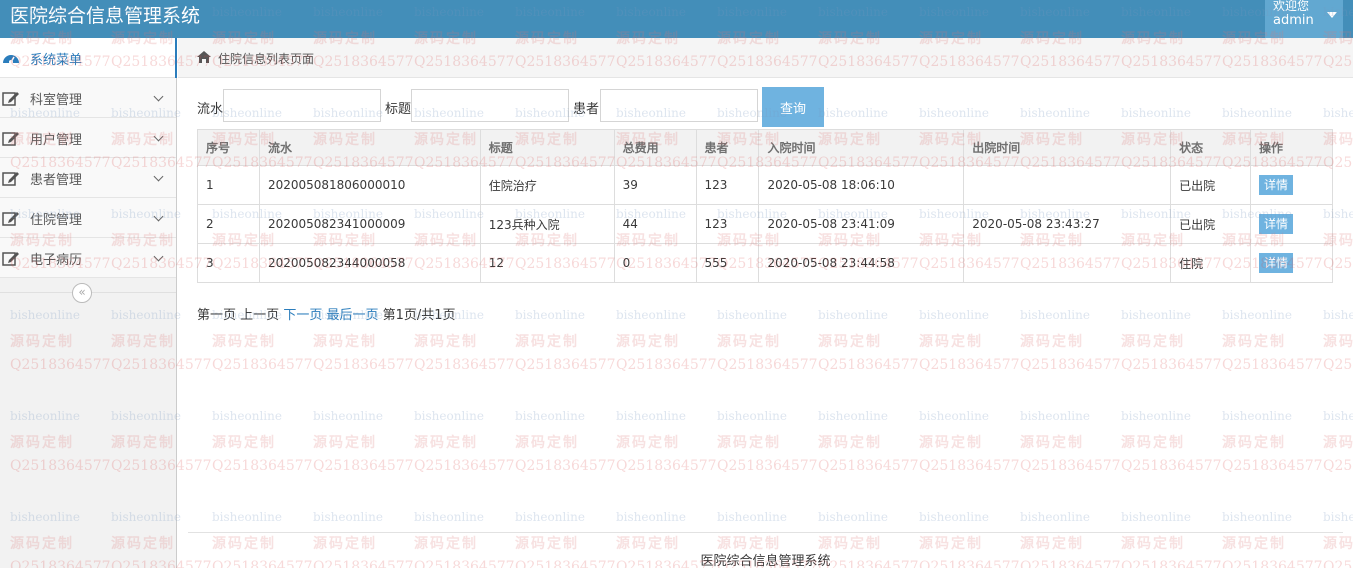 Image resolution: width=1353 pixels, height=568 pixels. I want to click on sidebar-item-system-menu: 系统菜单, so click(88, 58).